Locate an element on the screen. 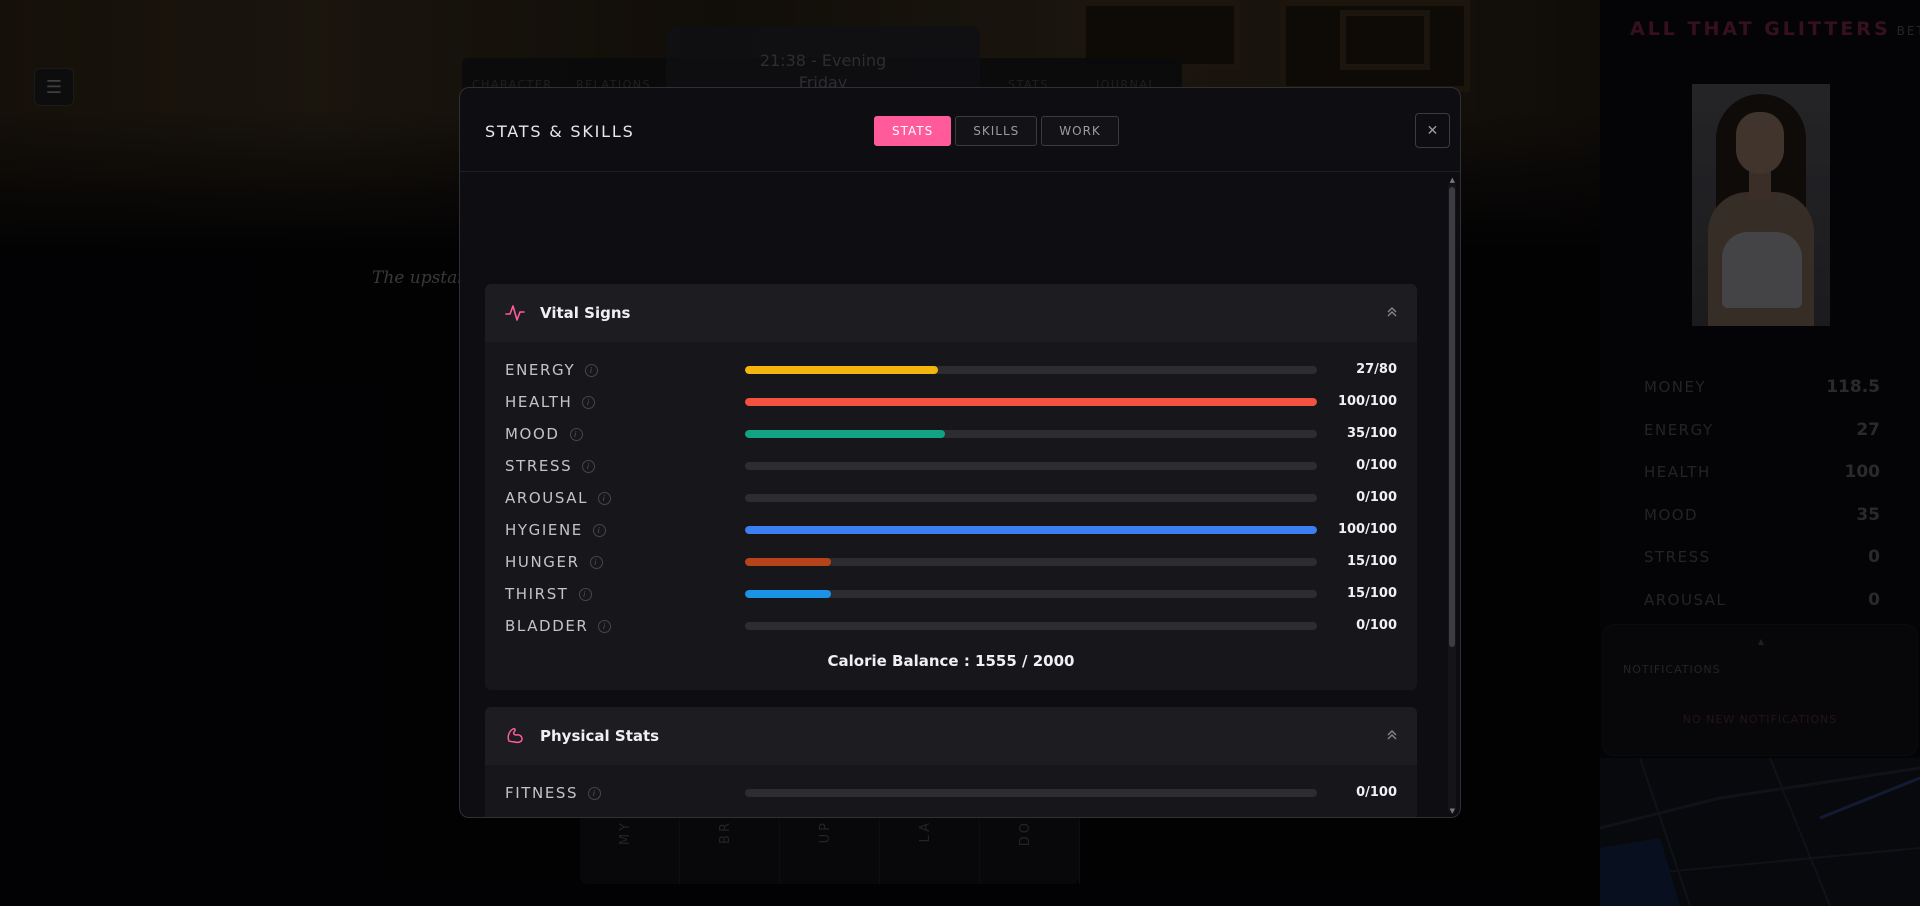 The height and width of the screenshot is (906, 1920). stat-row-bladder: BLADDER i 0/100 is located at coordinates (951, 626).